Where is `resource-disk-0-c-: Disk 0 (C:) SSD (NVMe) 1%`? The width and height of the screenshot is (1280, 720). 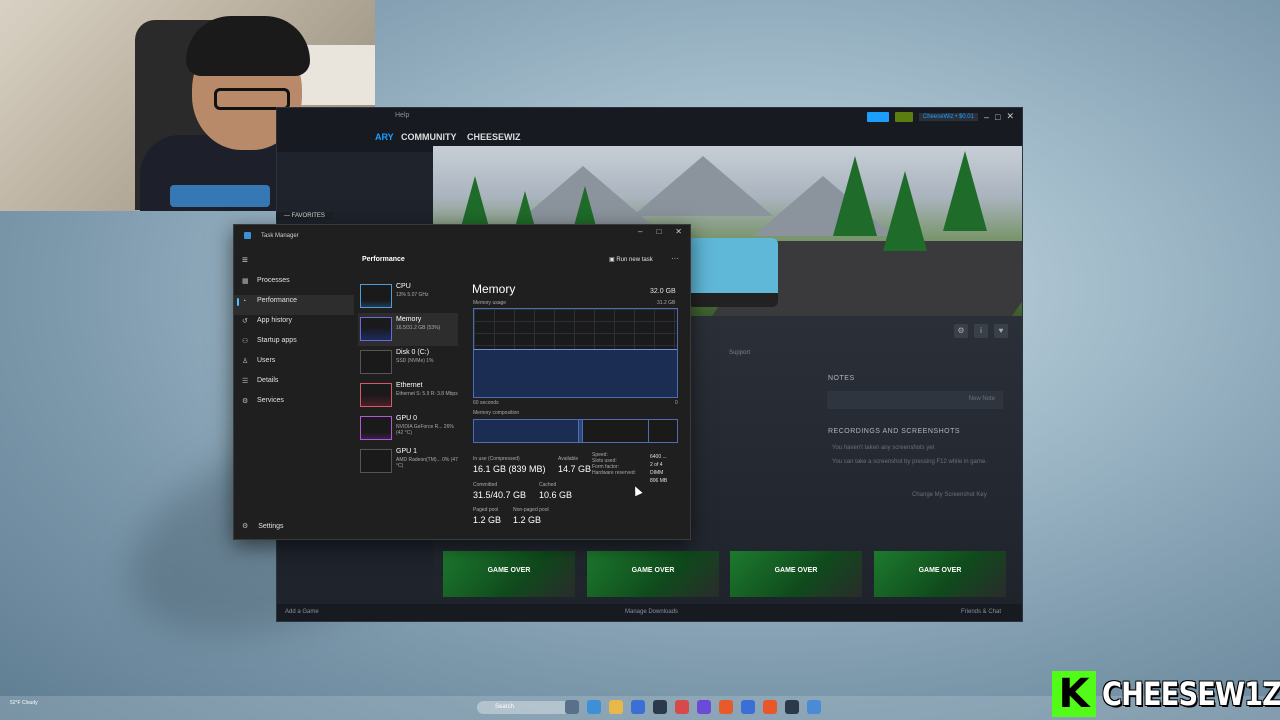 resource-disk-0-c-: Disk 0 (C:) SSD (NVMe) 1% is located at coordinates (408, 362).